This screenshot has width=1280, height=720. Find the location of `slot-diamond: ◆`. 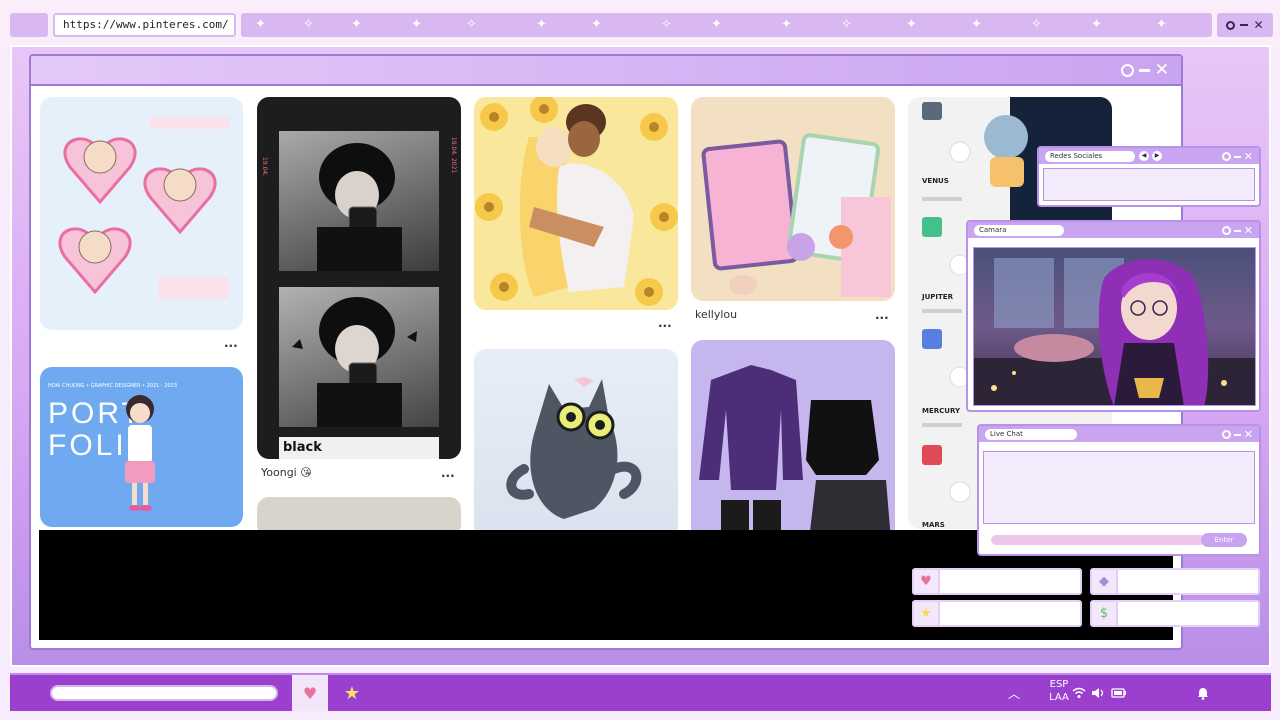

slot-diamond: ◆ is located at coordinates (1175, 581).